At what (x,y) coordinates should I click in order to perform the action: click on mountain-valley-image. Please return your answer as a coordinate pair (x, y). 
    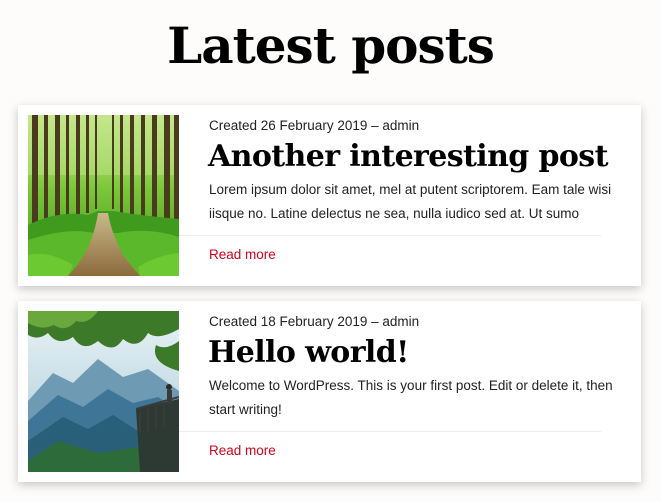
    Looking at the image, I should click on (103, 391).